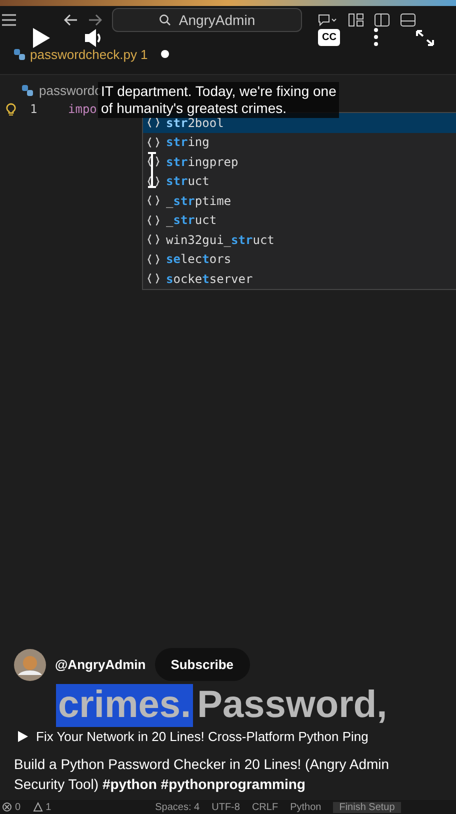  Describe the element at coordinates (292, 705) in the screenshot. I see `burned-caption-word: Password,` at that location.